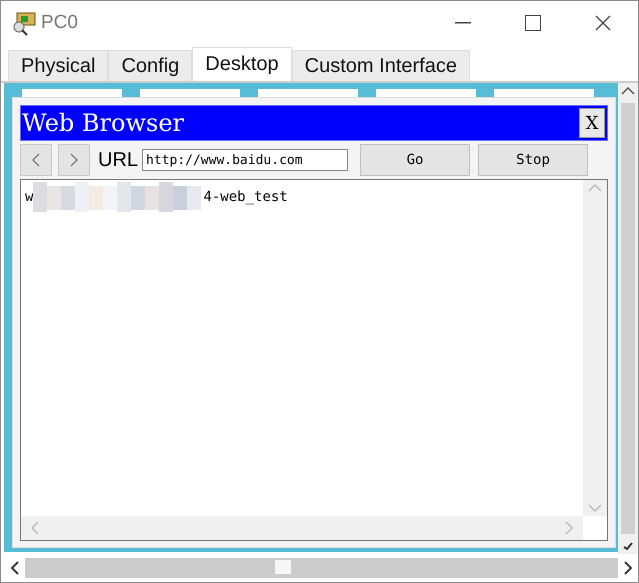 This screenshot has height=583, width=639. What do you see at coordinates (150, 65) in the screenshot?
I see `tab: Config` at bounding box center [150, 65].